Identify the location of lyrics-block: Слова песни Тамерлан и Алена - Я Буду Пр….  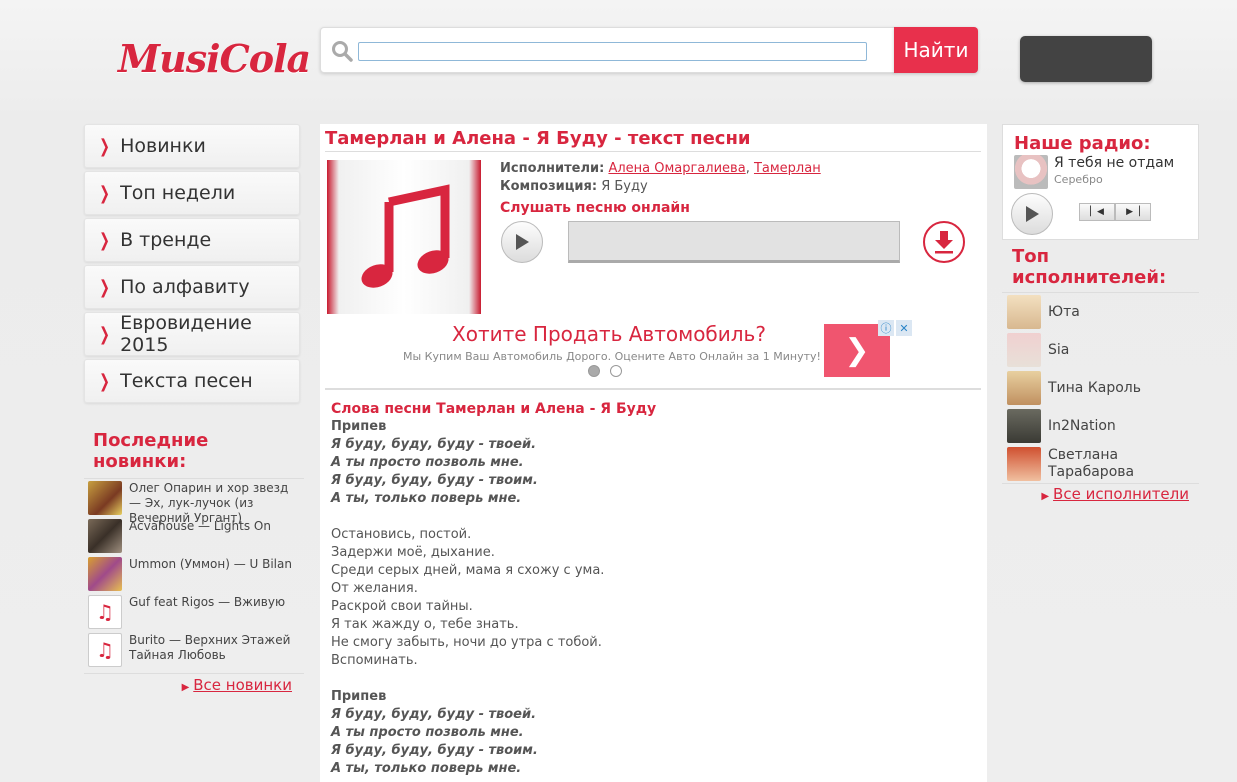
(493, 589).